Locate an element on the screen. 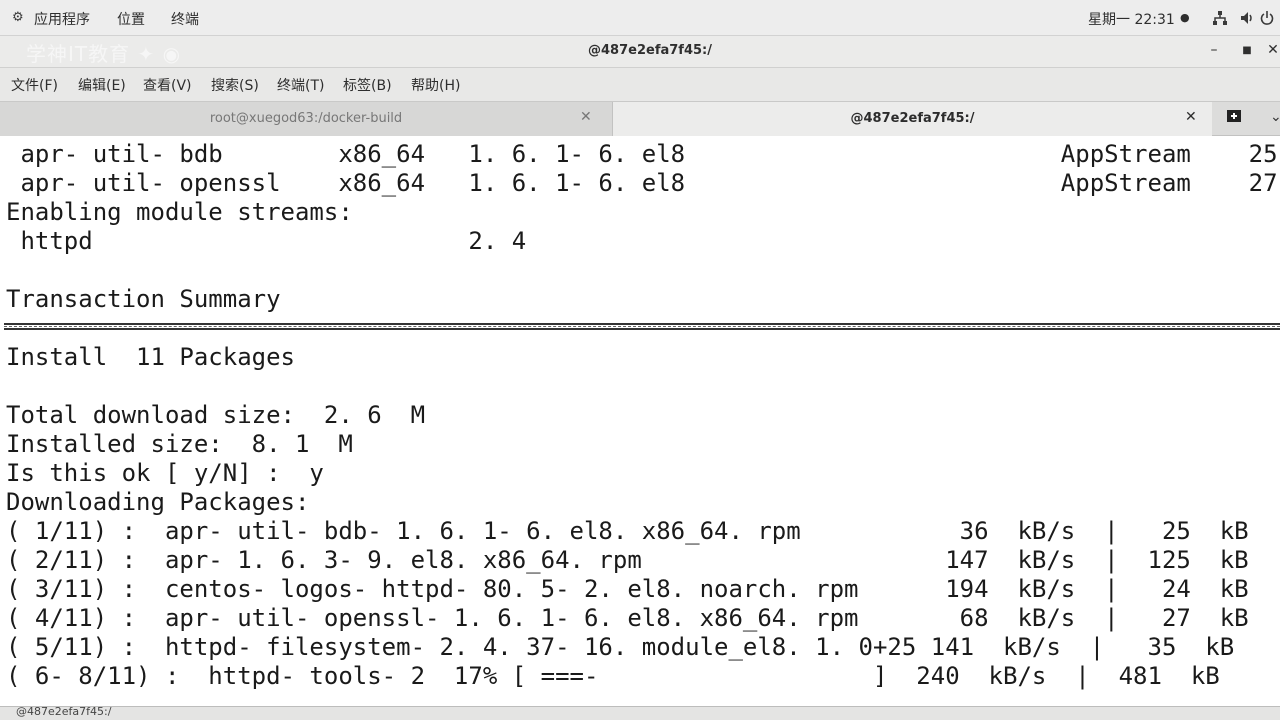 The height and width of the screenshot is (720, 1280). menu-tabs: 标签(B) is located at coordinates (367, 85).